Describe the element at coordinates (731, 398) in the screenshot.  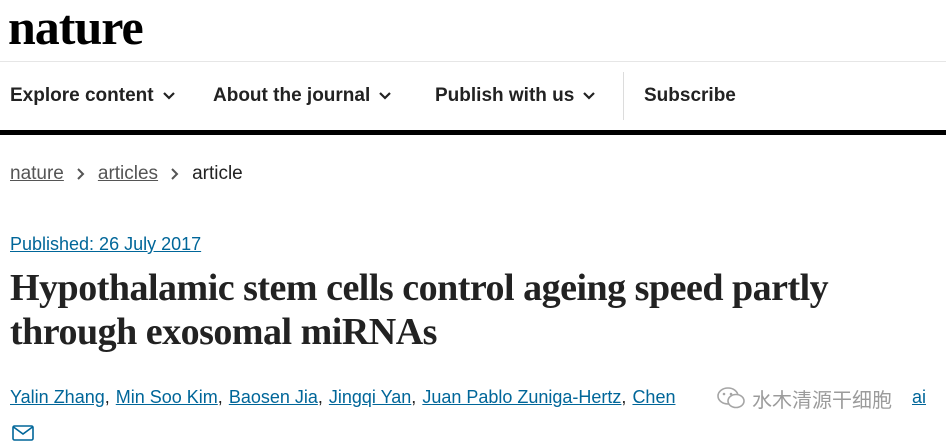
I see `wechat-icon` at that location.